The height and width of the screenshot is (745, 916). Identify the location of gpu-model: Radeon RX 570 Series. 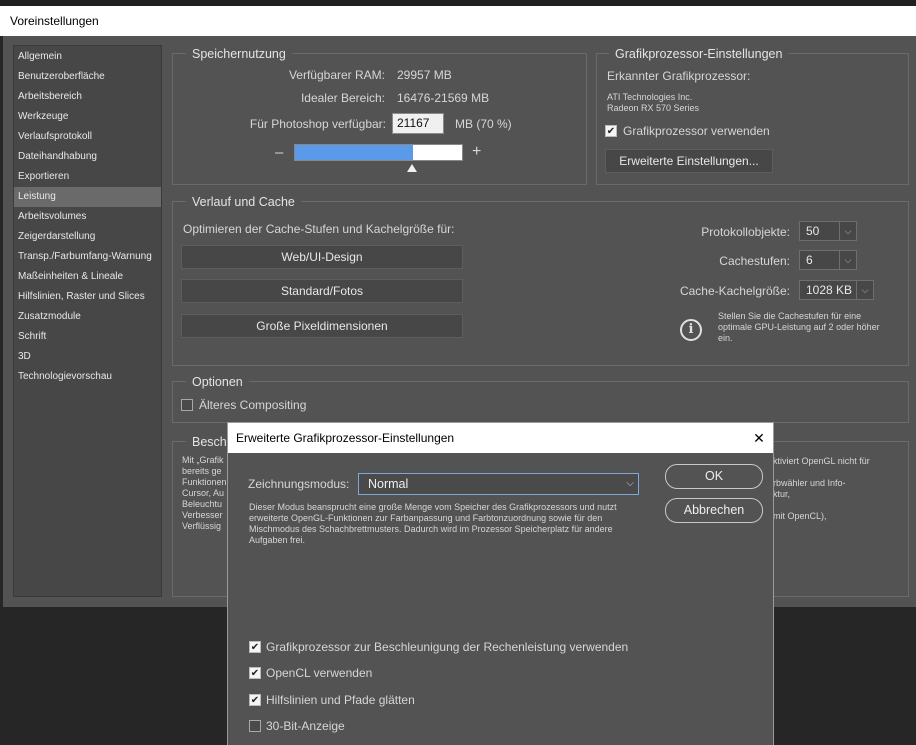
(653, 108).